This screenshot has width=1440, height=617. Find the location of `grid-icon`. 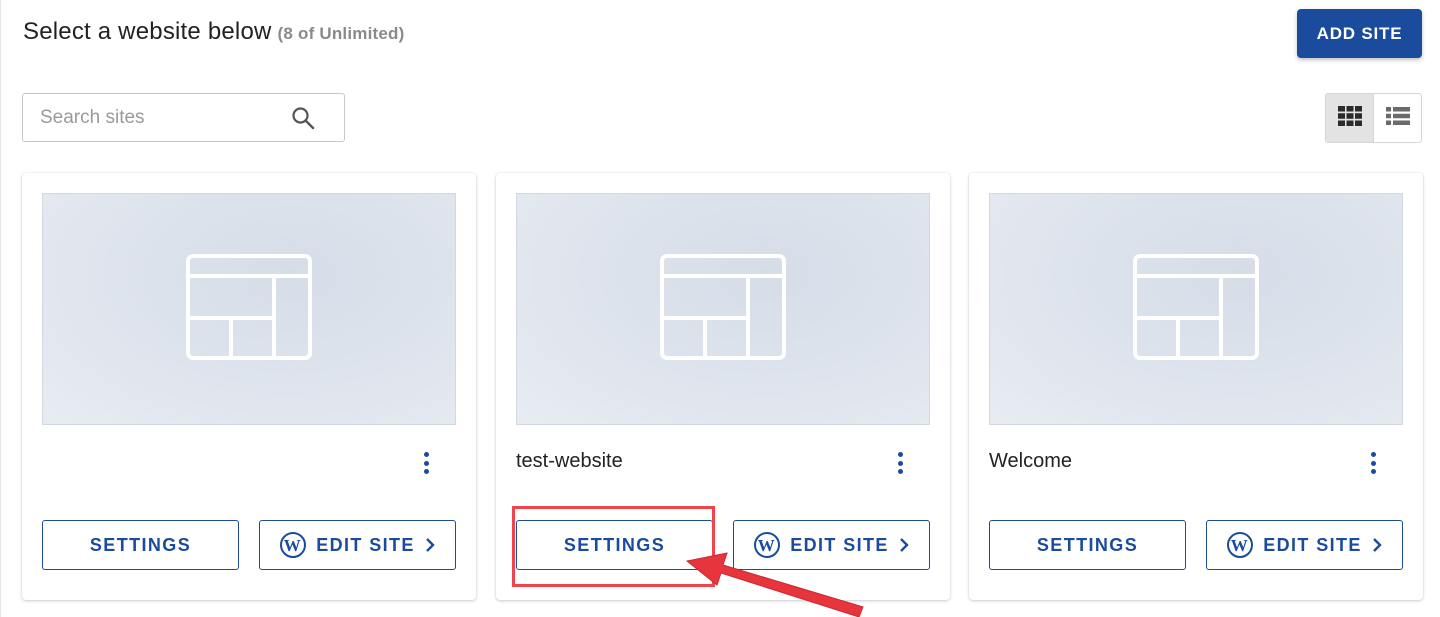

grid-icon is located at coordinates (1349, 118).